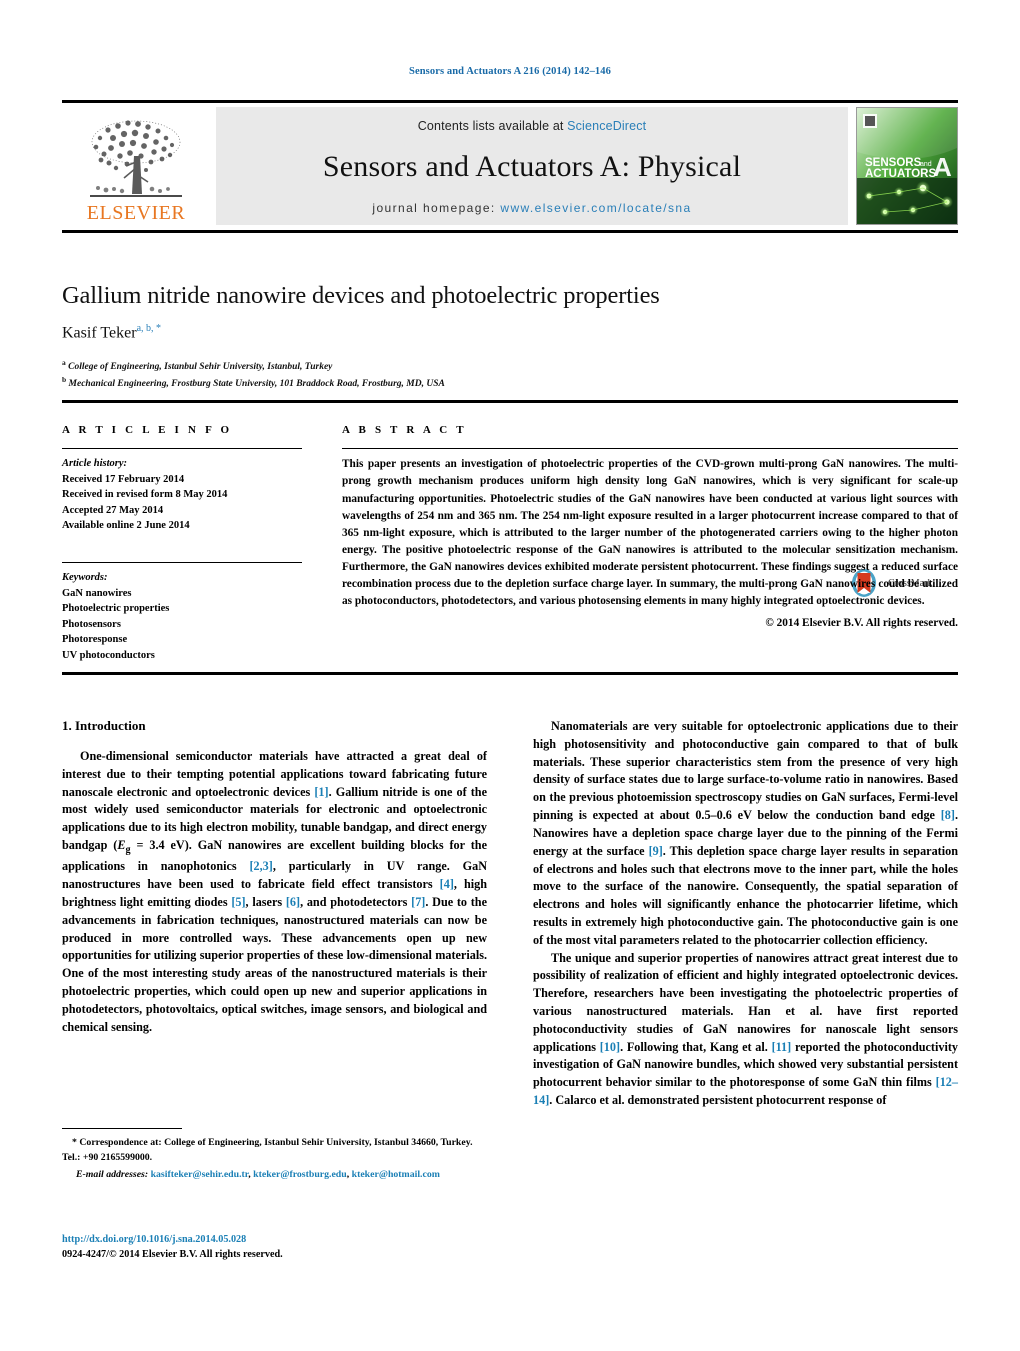 The height and width of the screenshot is (1351, 1020). Describe the element at coordinates (926, 164) in the screenshot. I see `cover-and-text: and` at that location.